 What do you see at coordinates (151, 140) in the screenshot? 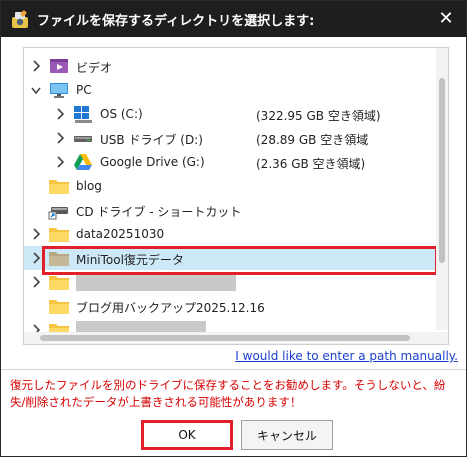
I see `tree-item-label: USB ドライブ (D:)` at bounding box center [151, 140].